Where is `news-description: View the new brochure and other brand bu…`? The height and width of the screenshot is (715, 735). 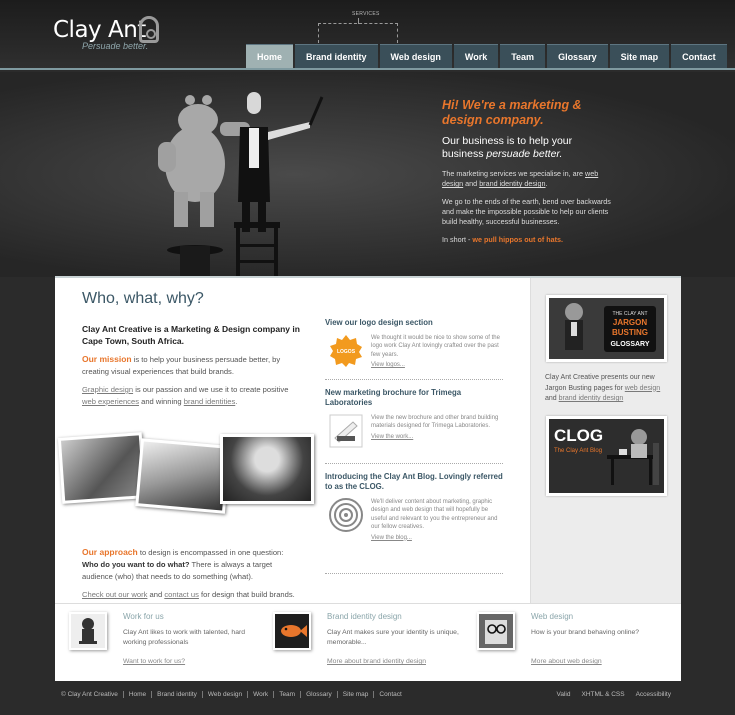
news-description: View the new brochure and other brand bu… is located at coordinates (435, 422).